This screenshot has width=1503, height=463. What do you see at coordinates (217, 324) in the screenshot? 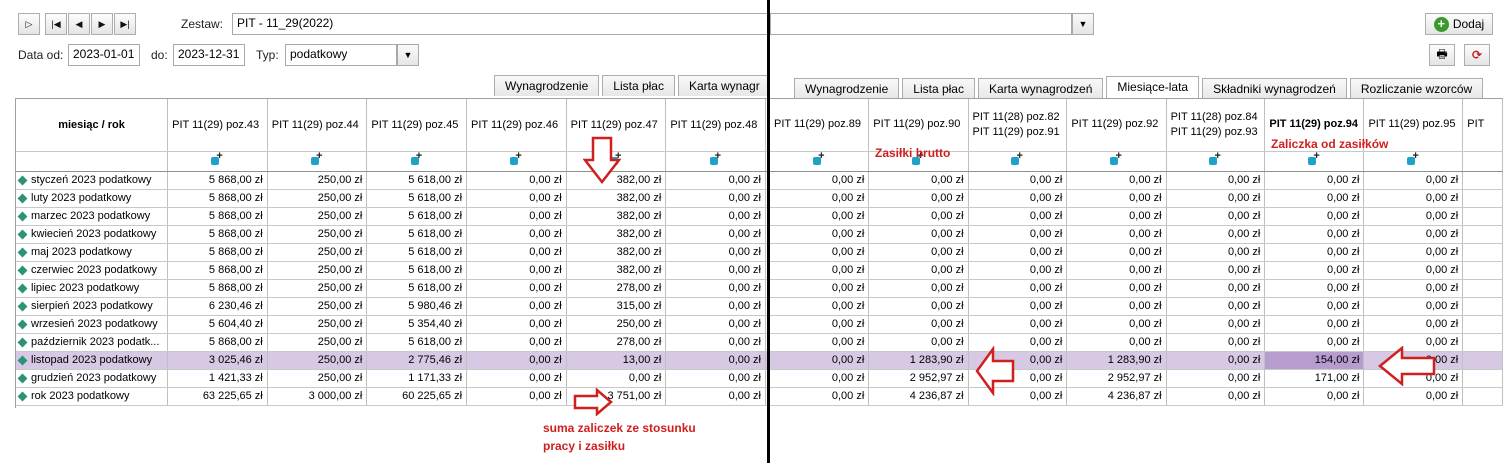
I see `table-cell: 5 604,40 zł` at bounding box center [217, 324].